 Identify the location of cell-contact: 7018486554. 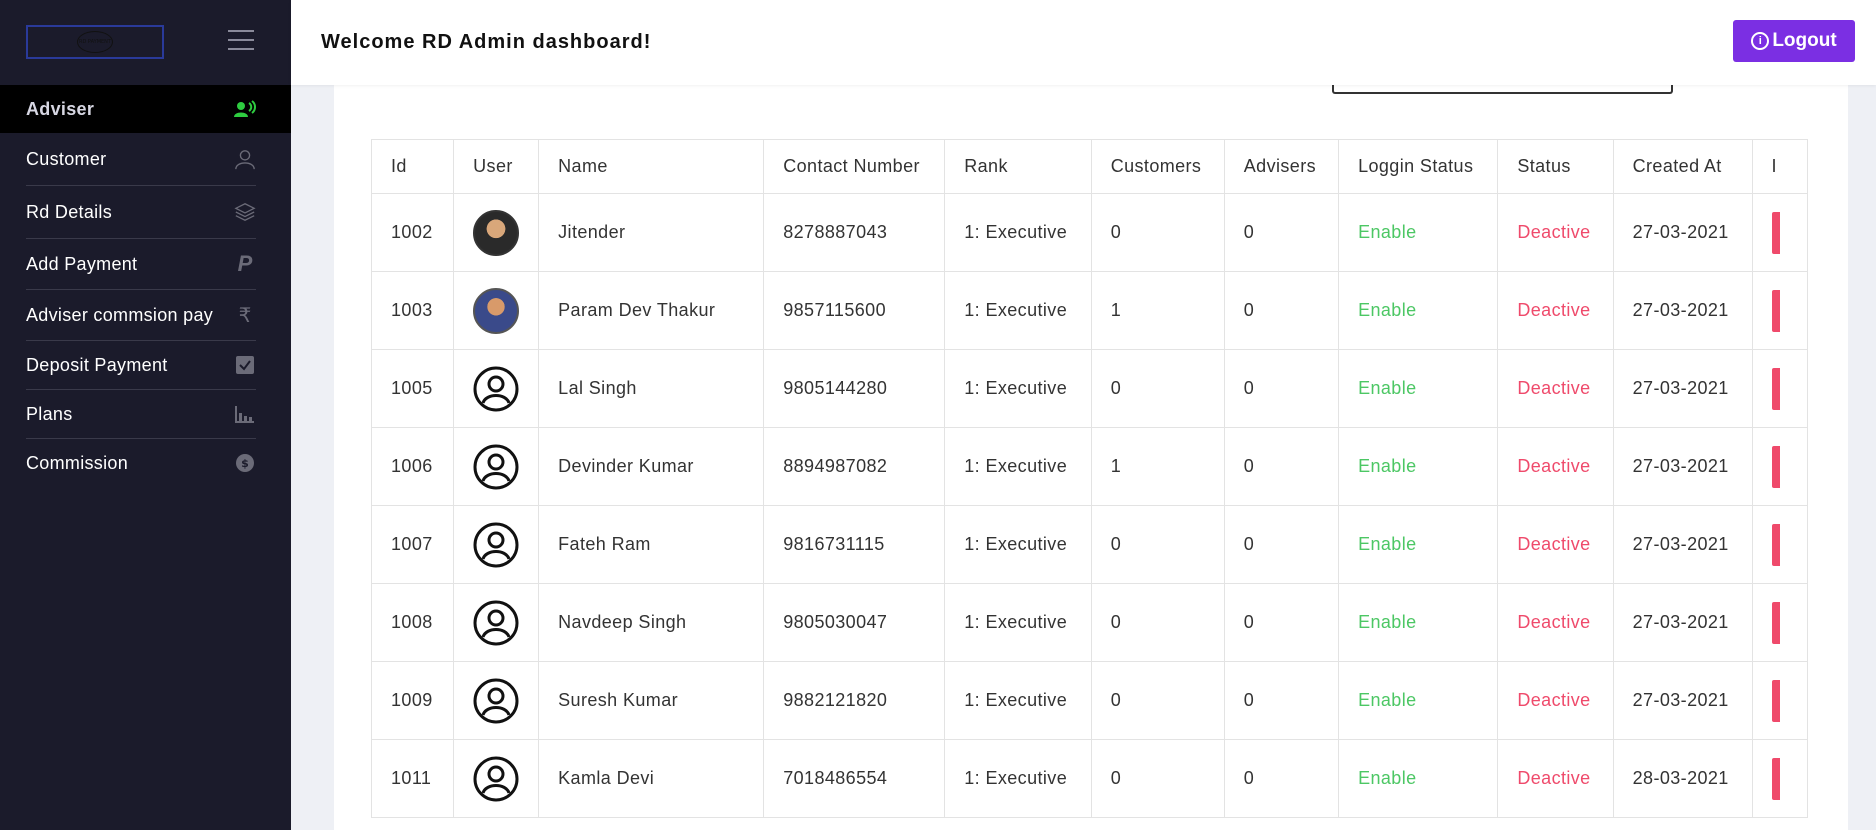
(854, 778).